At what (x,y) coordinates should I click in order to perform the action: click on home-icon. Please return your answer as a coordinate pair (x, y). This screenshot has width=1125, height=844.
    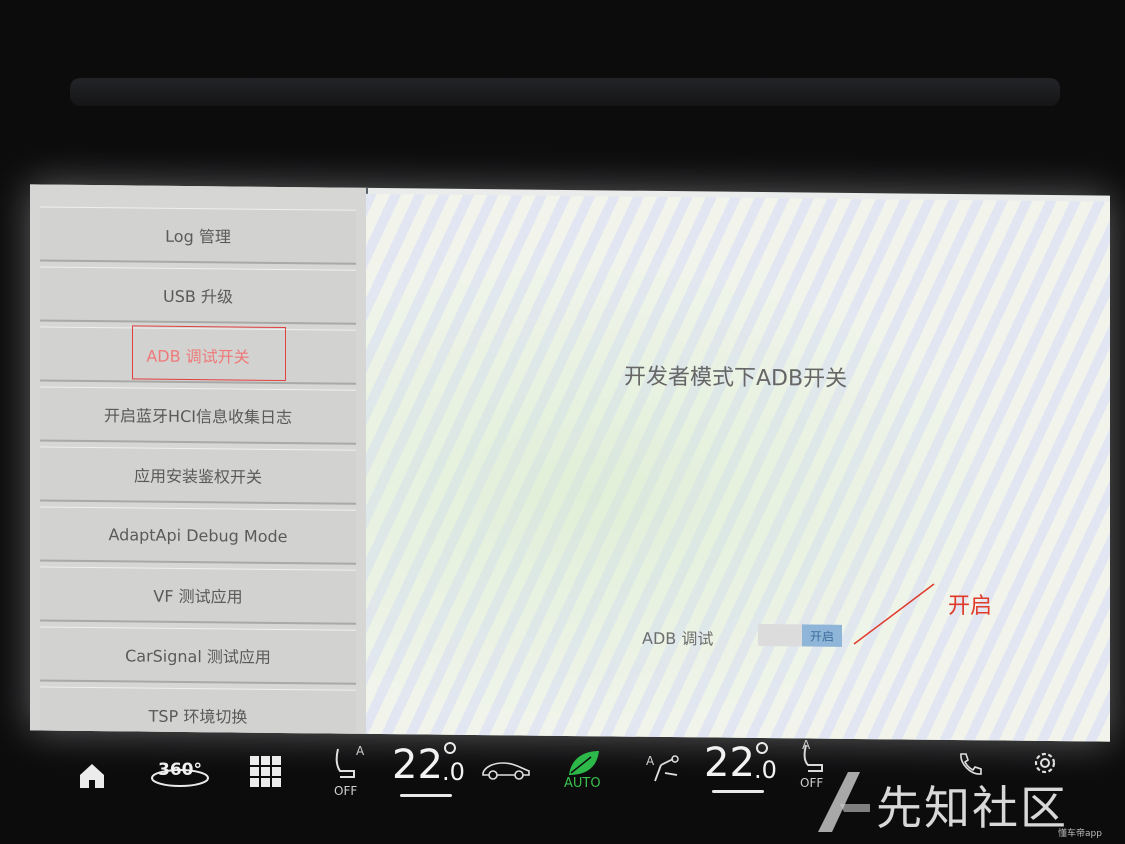
    Looking at the image, I should click on (92, 776).